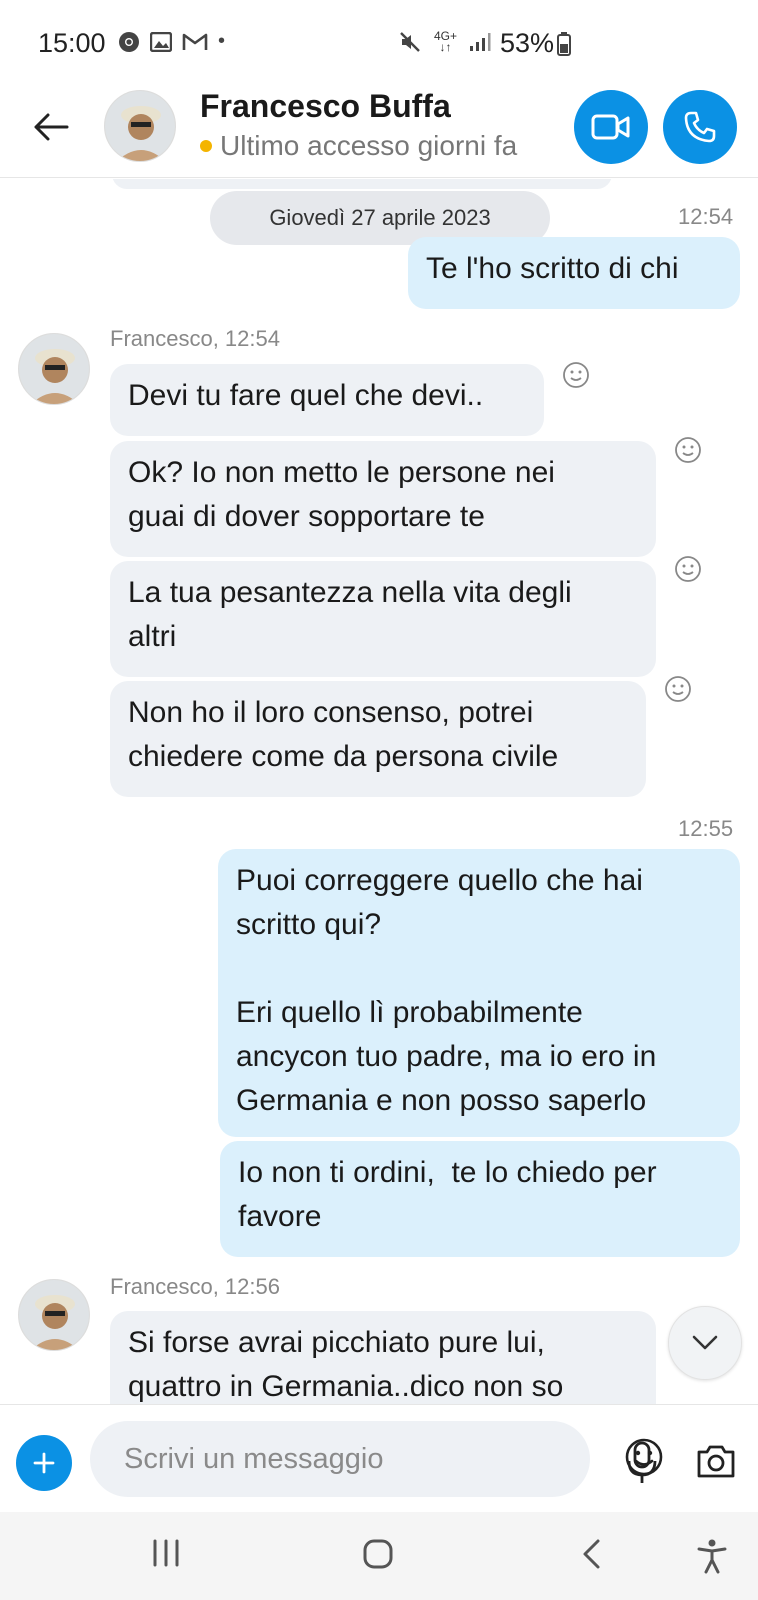 The height and width of the screenshot is (1600, 758). What do you see at coordinates (369, 145) in the screenshot?
I see `contact-status-text: Ultimo accesso giorni fa` at bounding box center [369, 145].